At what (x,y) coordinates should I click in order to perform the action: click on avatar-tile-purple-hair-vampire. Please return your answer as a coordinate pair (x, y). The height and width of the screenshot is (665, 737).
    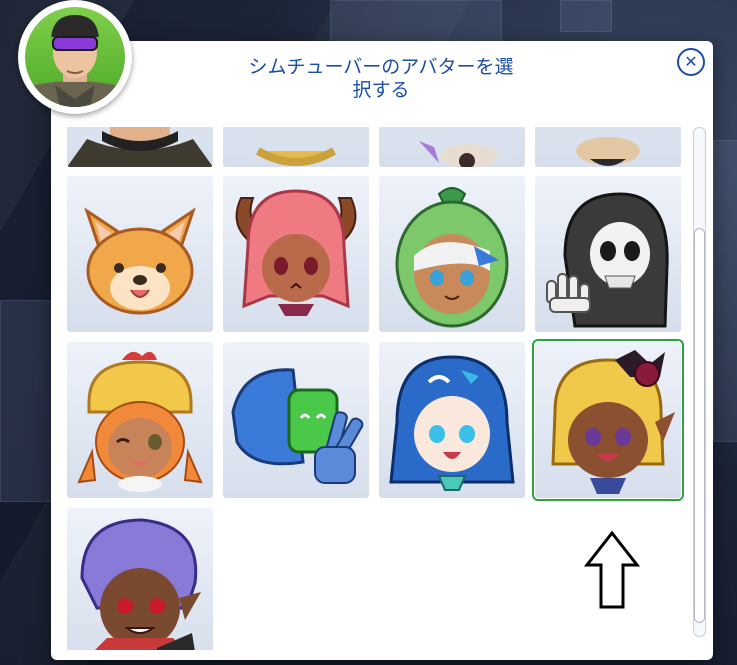
    Looking at the image, I should click on (140, 579).